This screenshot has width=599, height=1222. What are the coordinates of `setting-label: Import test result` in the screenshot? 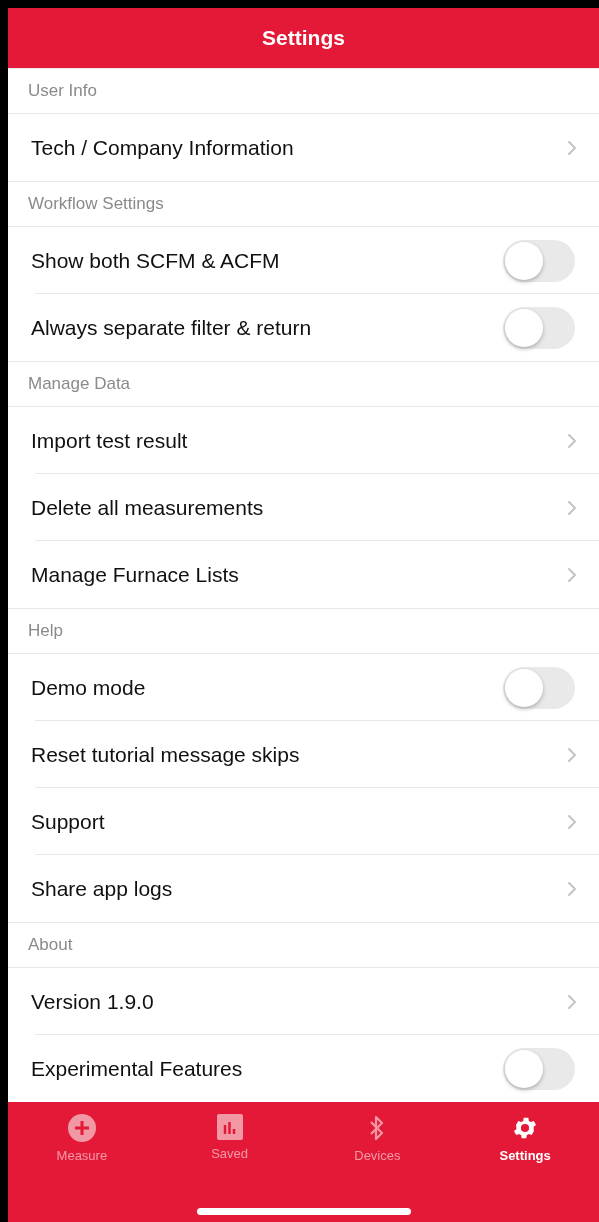 It's located at (109, 440).